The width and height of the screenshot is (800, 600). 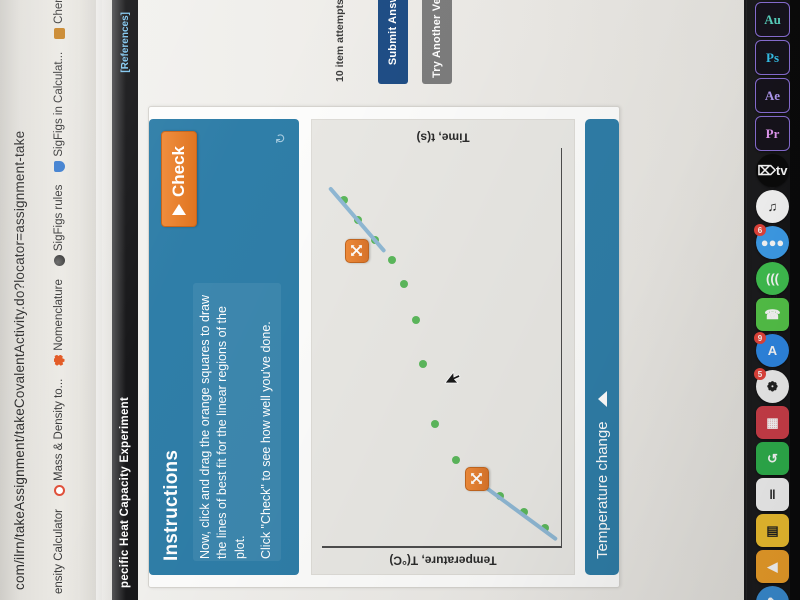 What do you see at coordinates (760, 338) in the screenshot?
I see `notification-badge: 9` at bounding box center [760, 338].